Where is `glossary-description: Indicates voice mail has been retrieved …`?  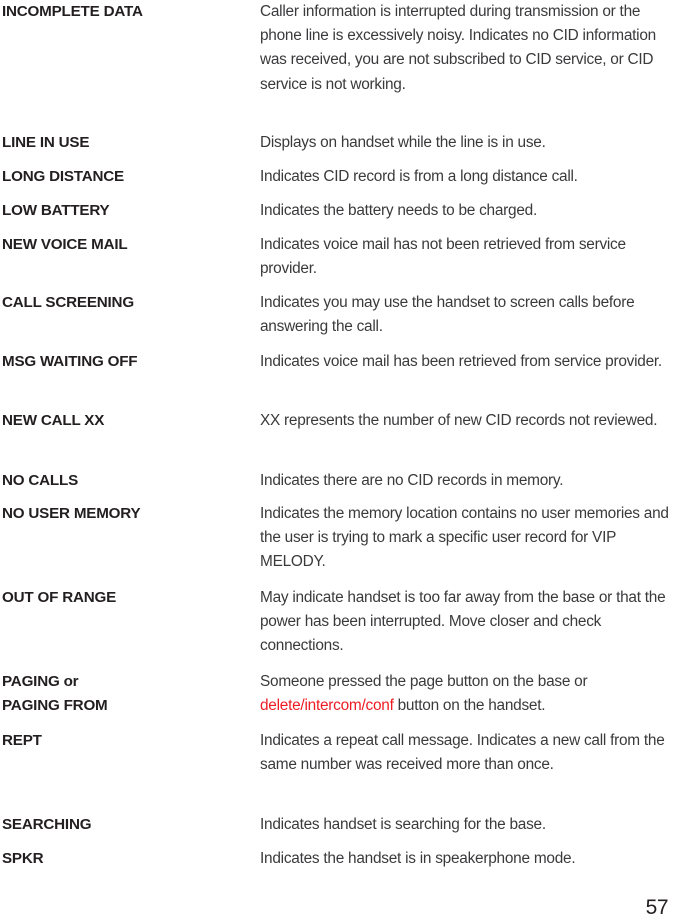
glossary-description: Indicates voice mail has been retrieved … is located at coordinates (461, 361).